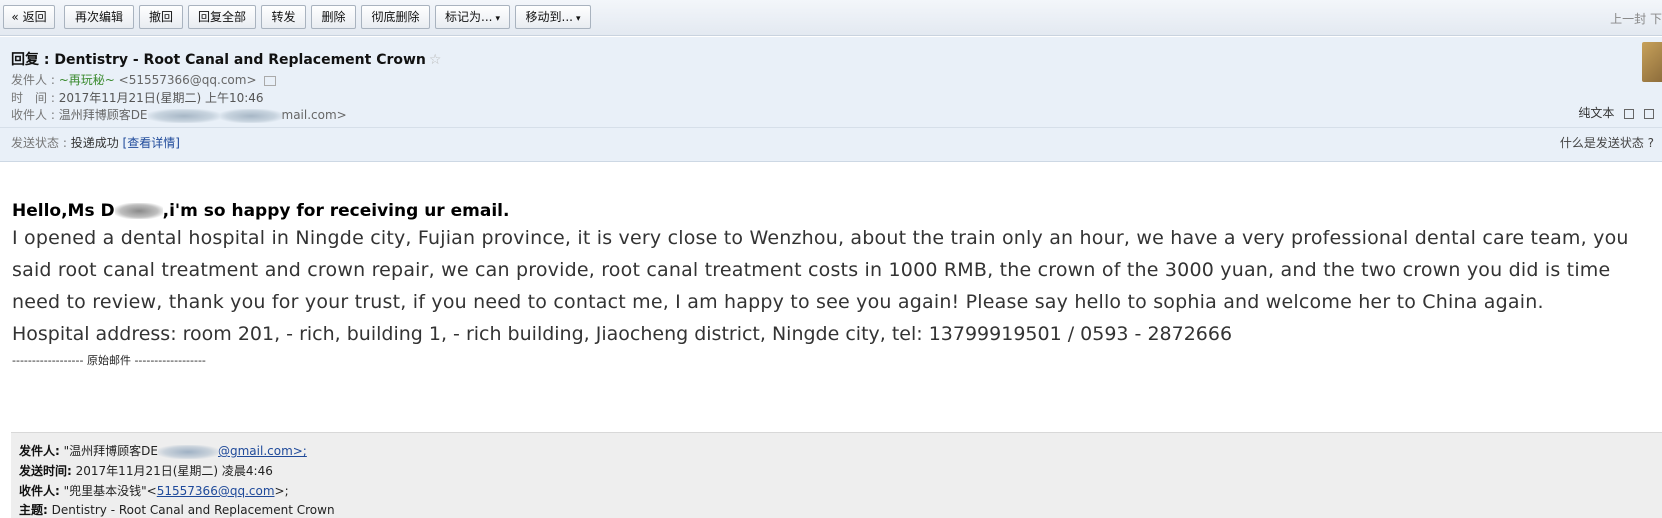  What do you see at coordinates (281, 491) in the screenshot?
I see `quote-to-tail: >;` at bounding box center [281, 491].